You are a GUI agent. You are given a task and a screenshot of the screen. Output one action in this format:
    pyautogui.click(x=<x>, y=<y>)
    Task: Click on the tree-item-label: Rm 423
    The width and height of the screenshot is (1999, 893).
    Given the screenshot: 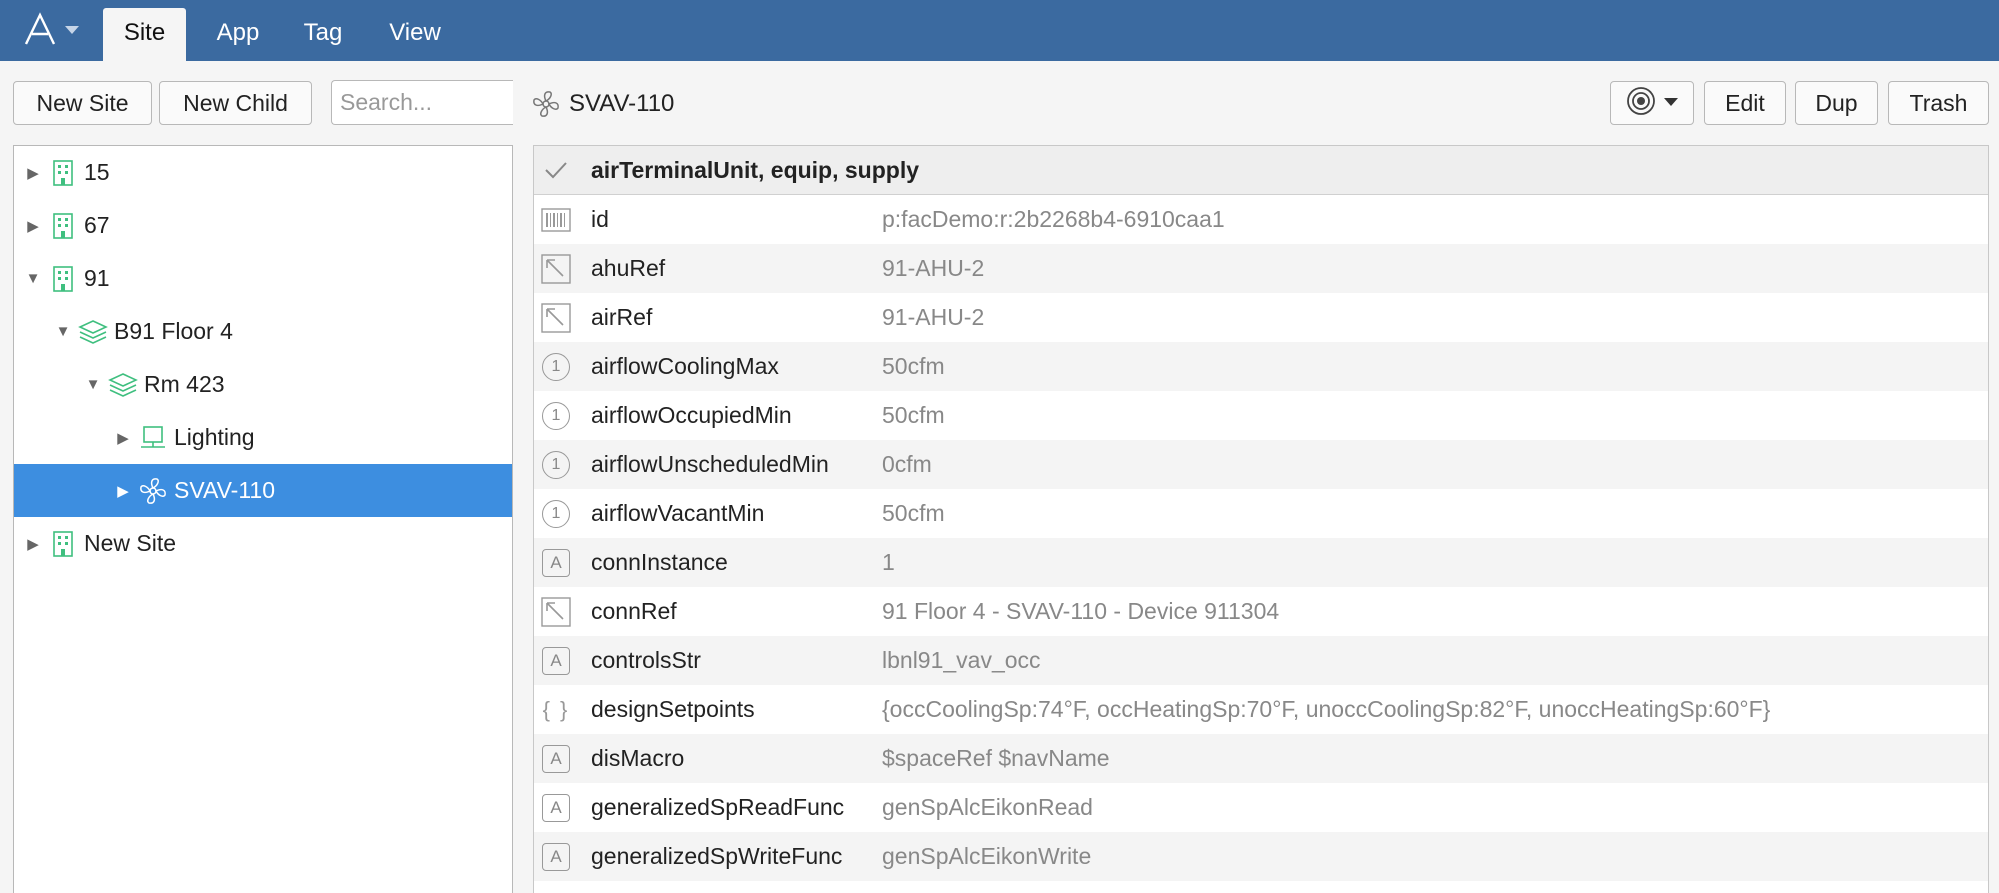 What is the action you would take?
    pyautogui.click(x=184, y=384)
    